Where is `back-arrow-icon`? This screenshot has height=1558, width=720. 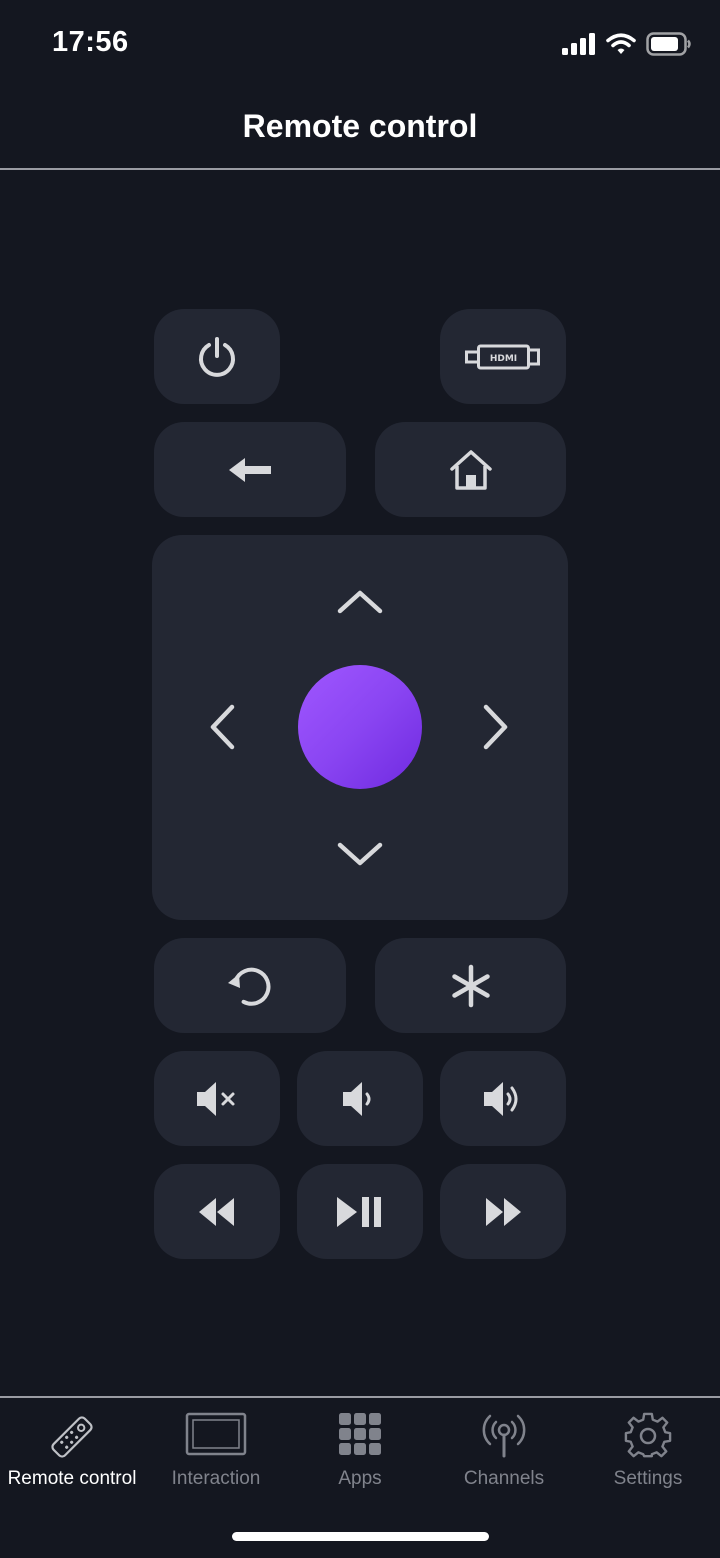 back-arrow-icon is located at coordinates (250, 469).